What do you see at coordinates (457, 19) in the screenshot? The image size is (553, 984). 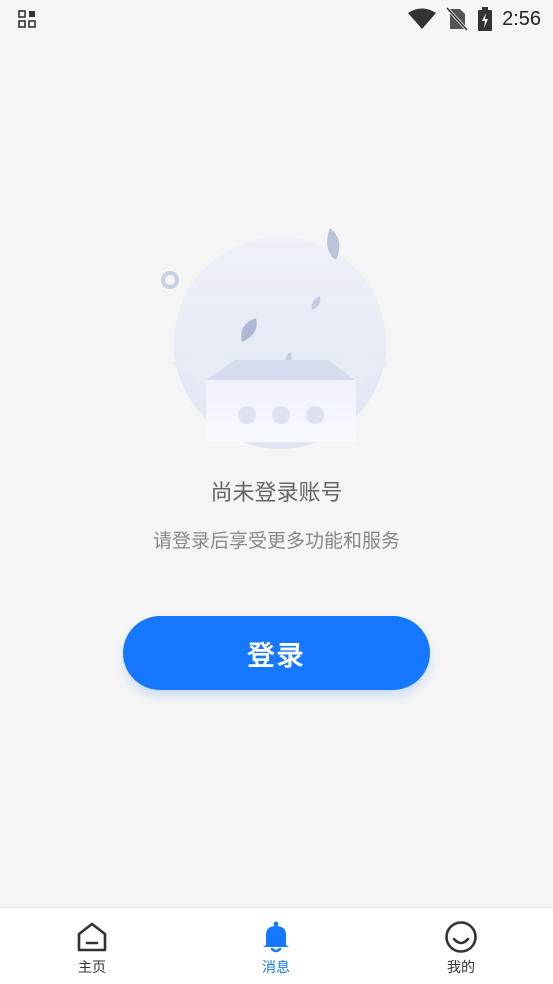 I see `no-sim-icon` at bounding box center [457, 19].